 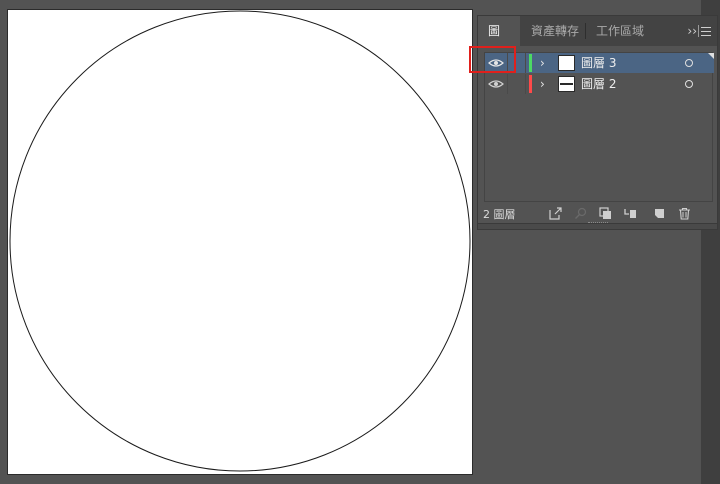 I want to click on tab-asset-export-label: 資產轉存, so click(x=555, y=31).